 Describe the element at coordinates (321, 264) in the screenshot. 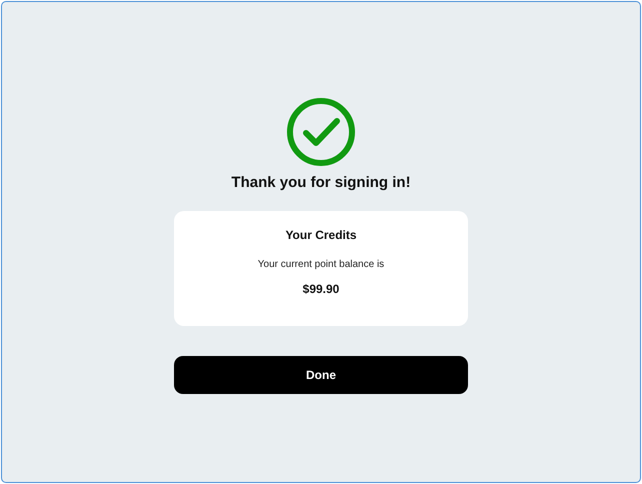

I see `balance-label: Your current point balance is` at that location.